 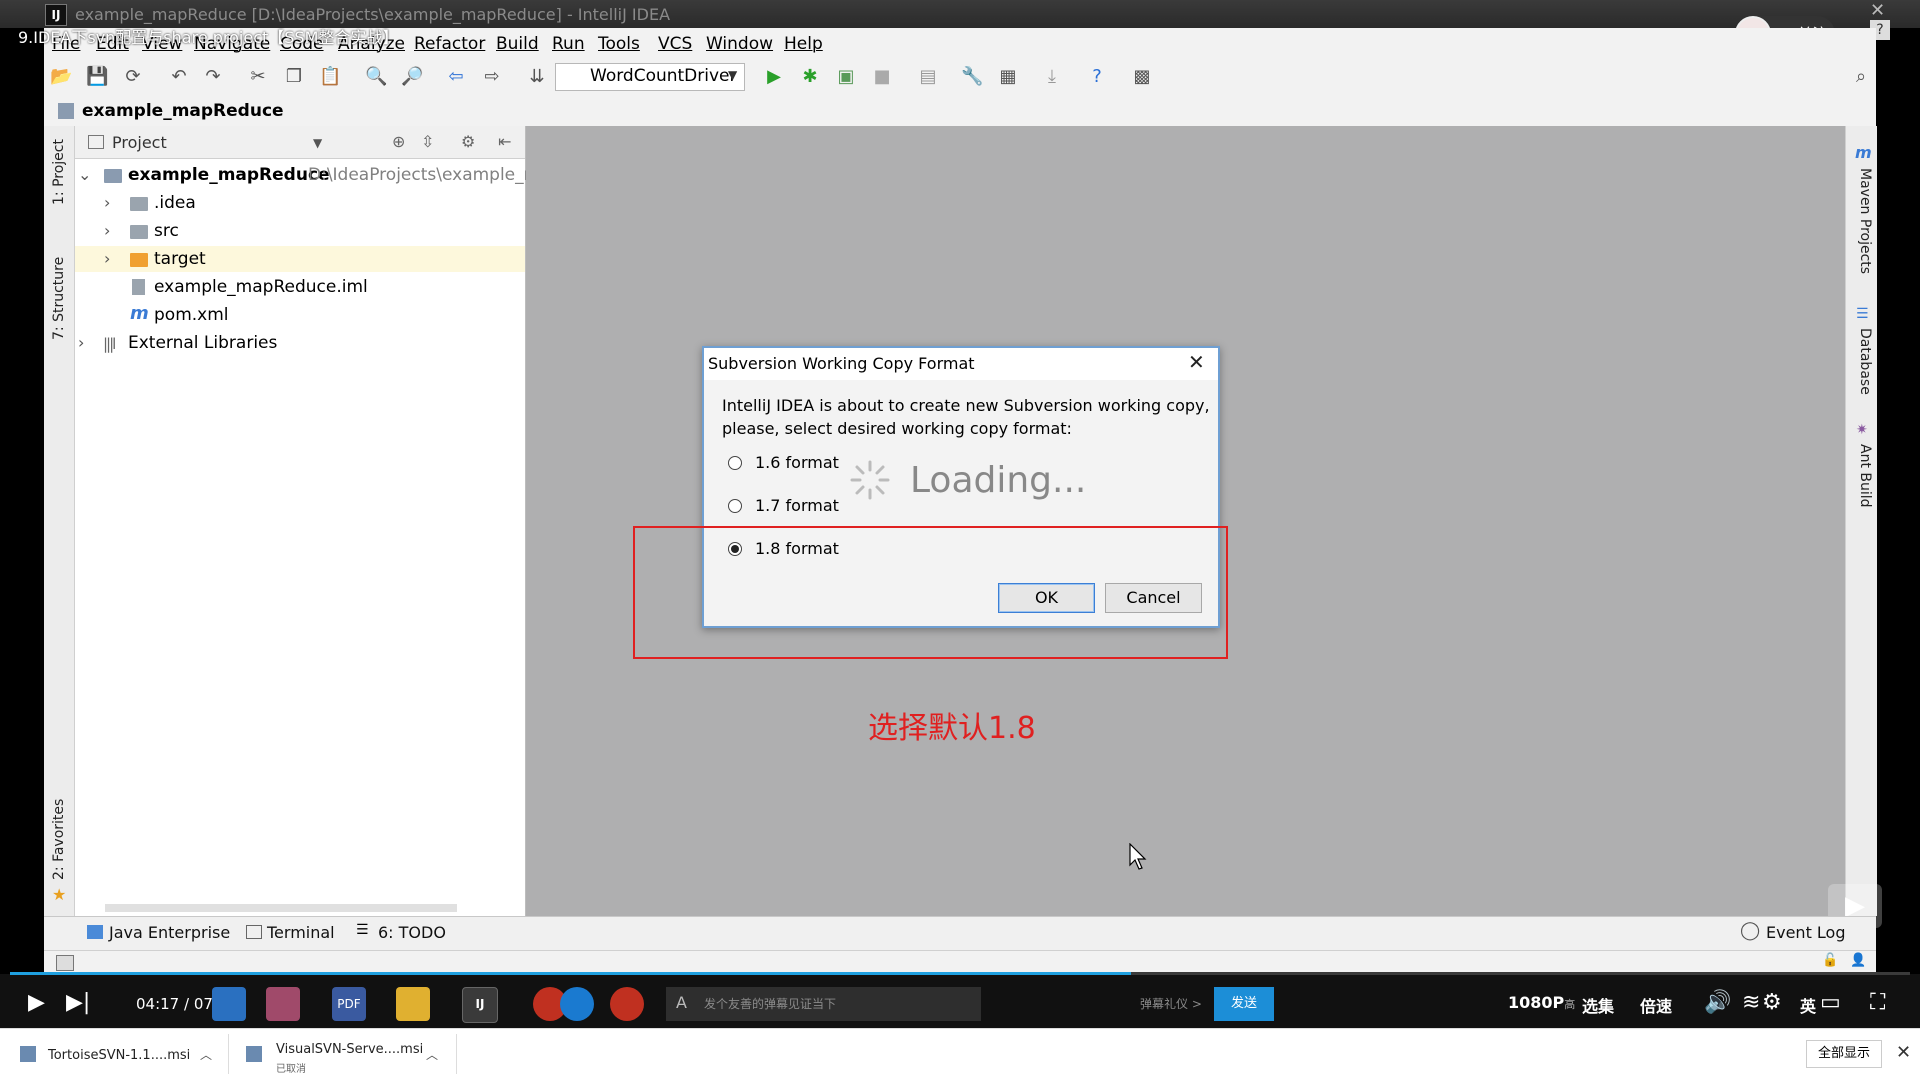 What do you see at coordinates (1008, 77) in the screenshot?
I see `sdk-icon: ▦` at bounding box center [1008, 77].